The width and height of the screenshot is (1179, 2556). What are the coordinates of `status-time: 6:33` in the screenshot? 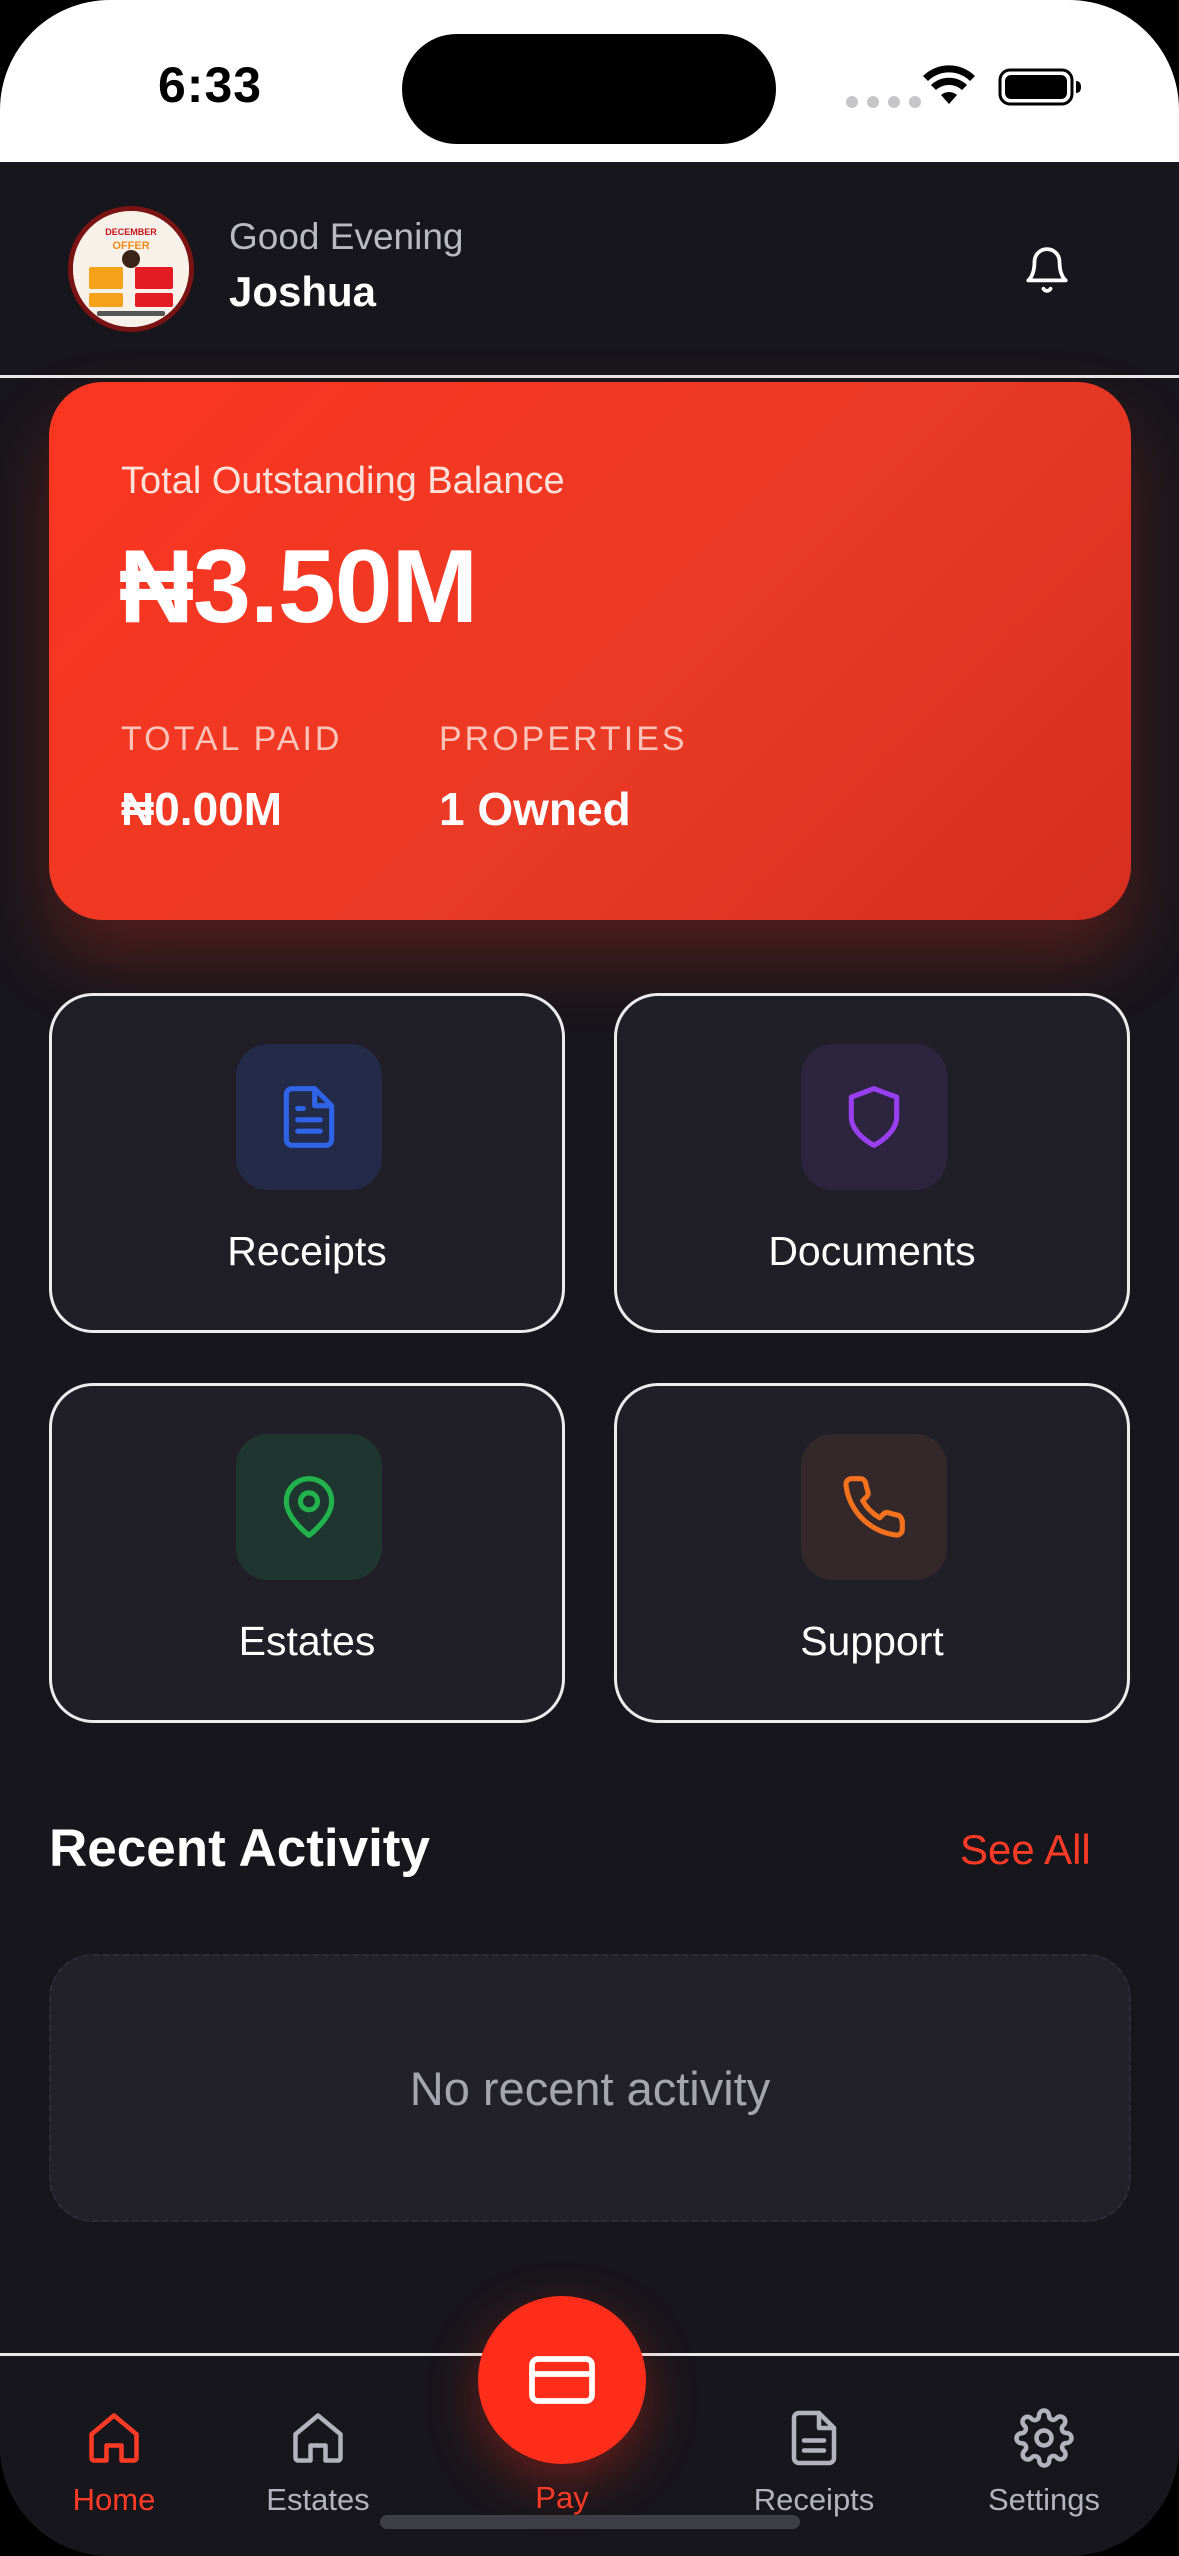 It's located at (210, 85).